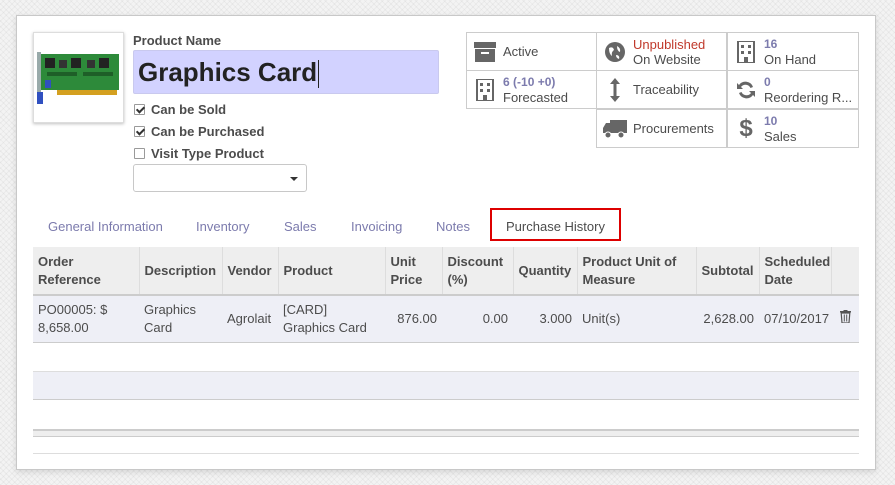 The height and width of the screenshot is (485, 895). What do you see at coordinates (746, 128) in the screenshot?
I see `dollar-icon: $` at bounding box center [746, 128].